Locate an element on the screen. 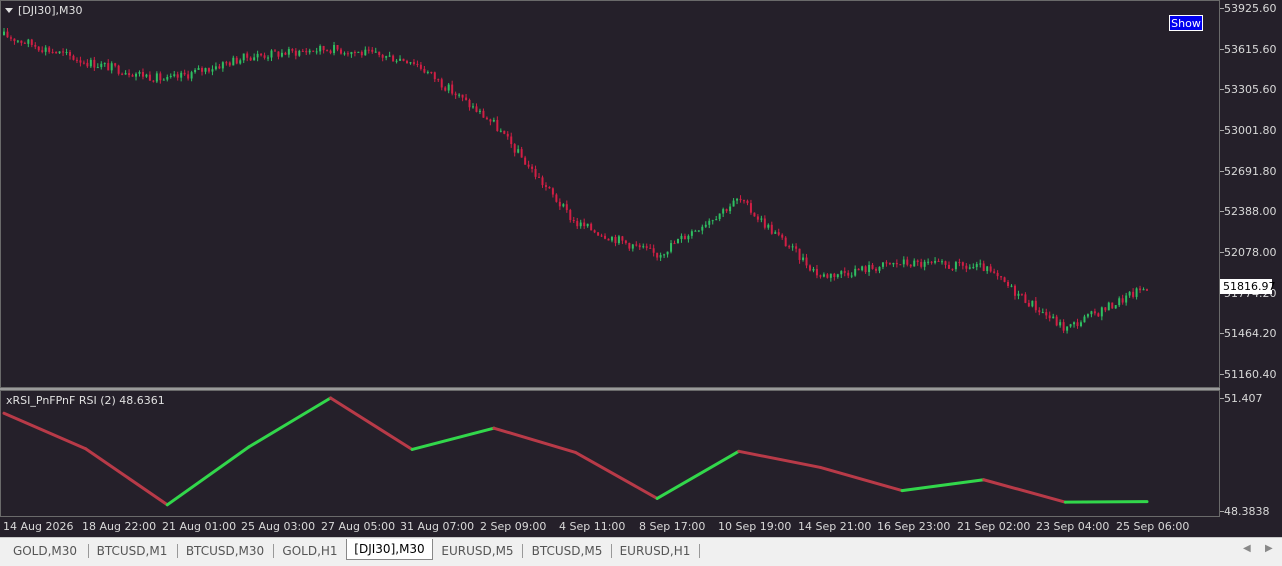 The height and width of the screenshot is (566, 1282). tab-scroll-left-icon: ◀ is located at coordinates (1247, 548).